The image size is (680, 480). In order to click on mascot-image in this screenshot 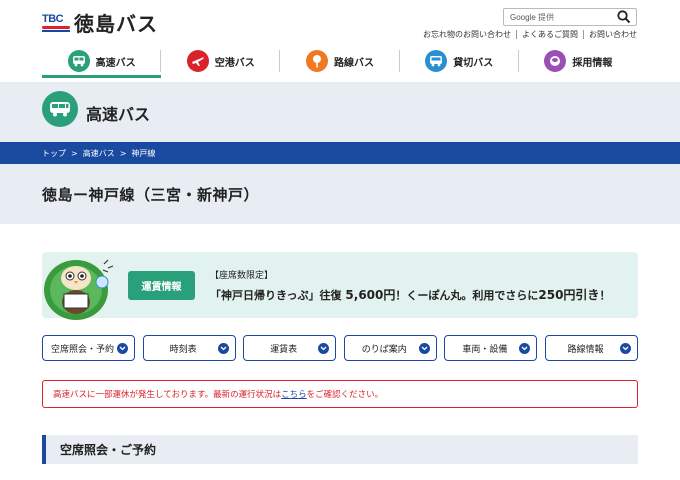, I will do `click(82, 285)`.